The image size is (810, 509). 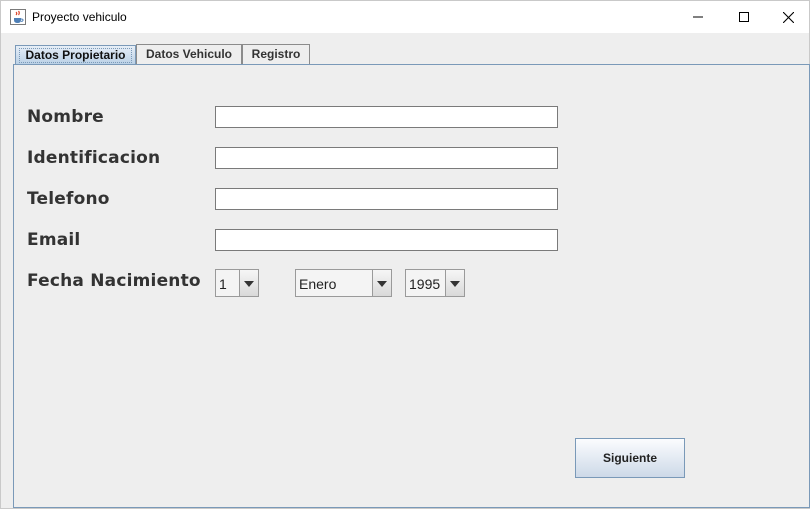 I want to click on year-select: 1995, so click(x=435, y=283).